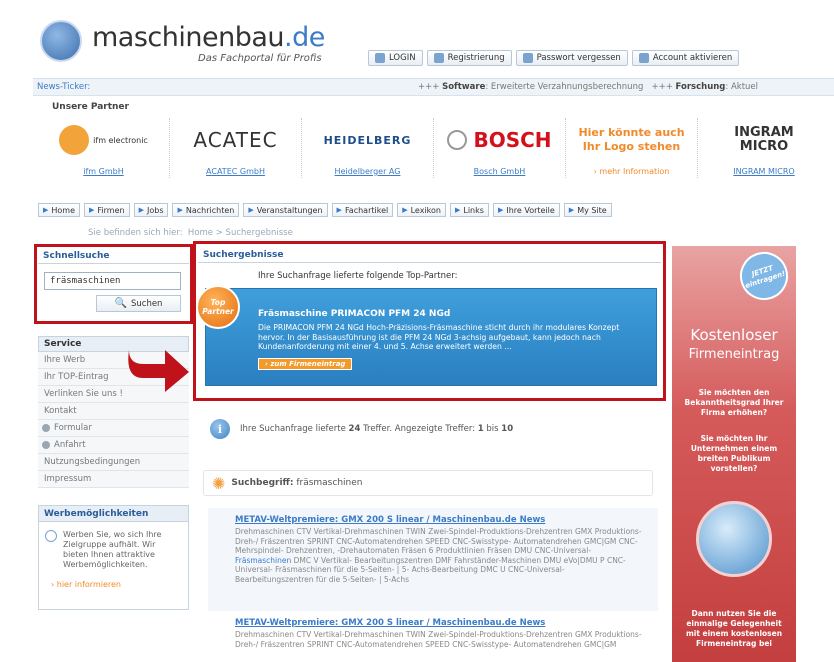 The width and height of the screenshot is (834, 662). Describe the element at coordinates (51, 536) in the screenshot. I see `info-icon` at that location.